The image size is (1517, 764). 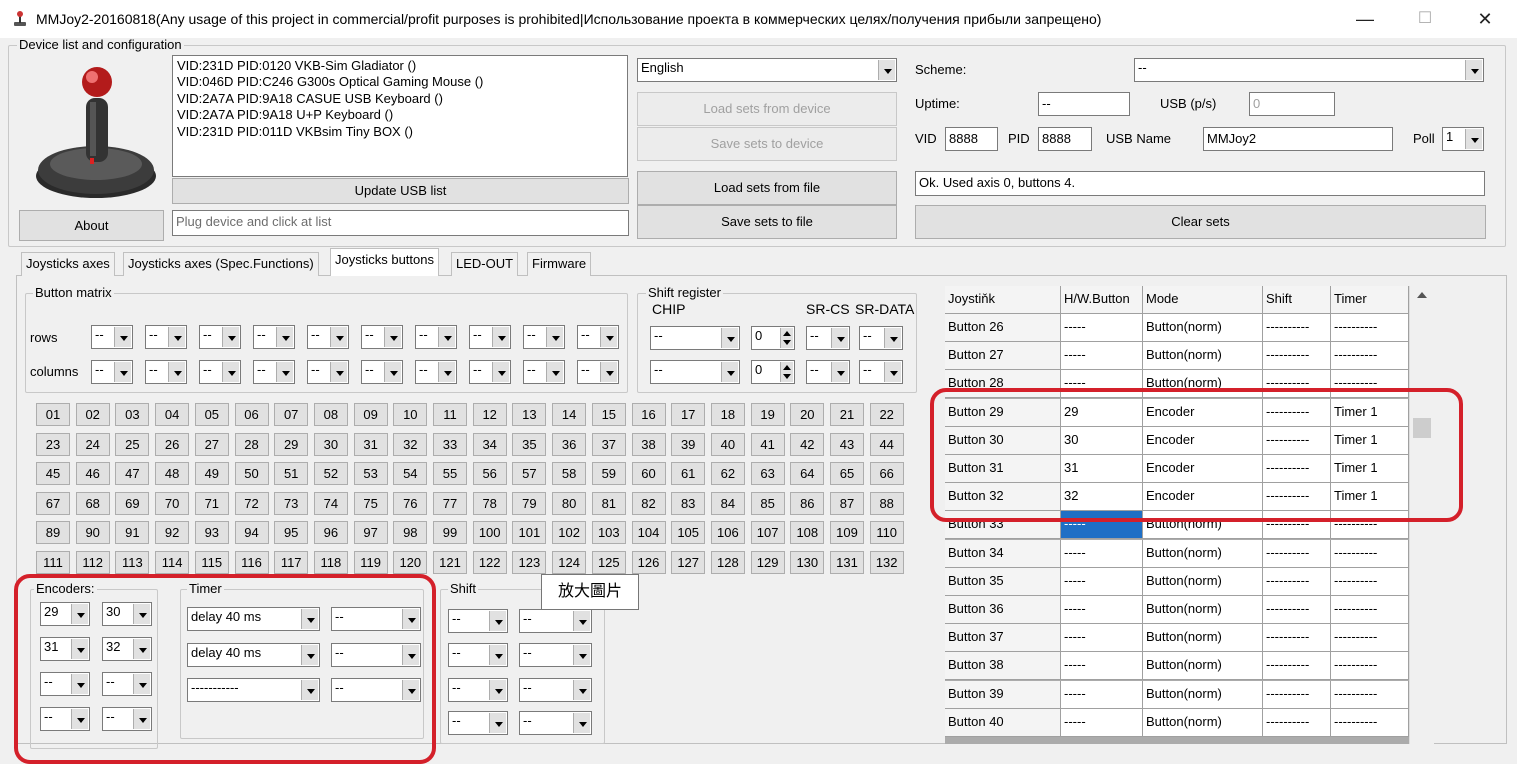 What do you see at coordinates (1309, 70) in the screenshot?
I see `scheme-select: --` at bounding box center [1309, 70].